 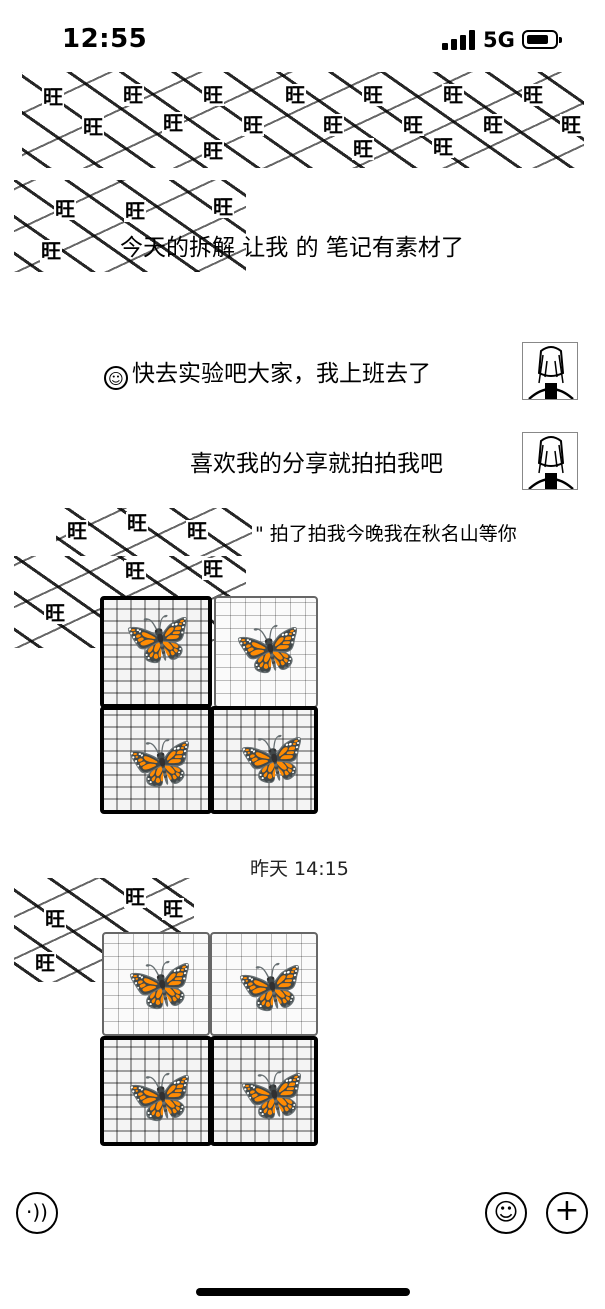 I want to click on network-type: 5G, so click(x=499, y=40).